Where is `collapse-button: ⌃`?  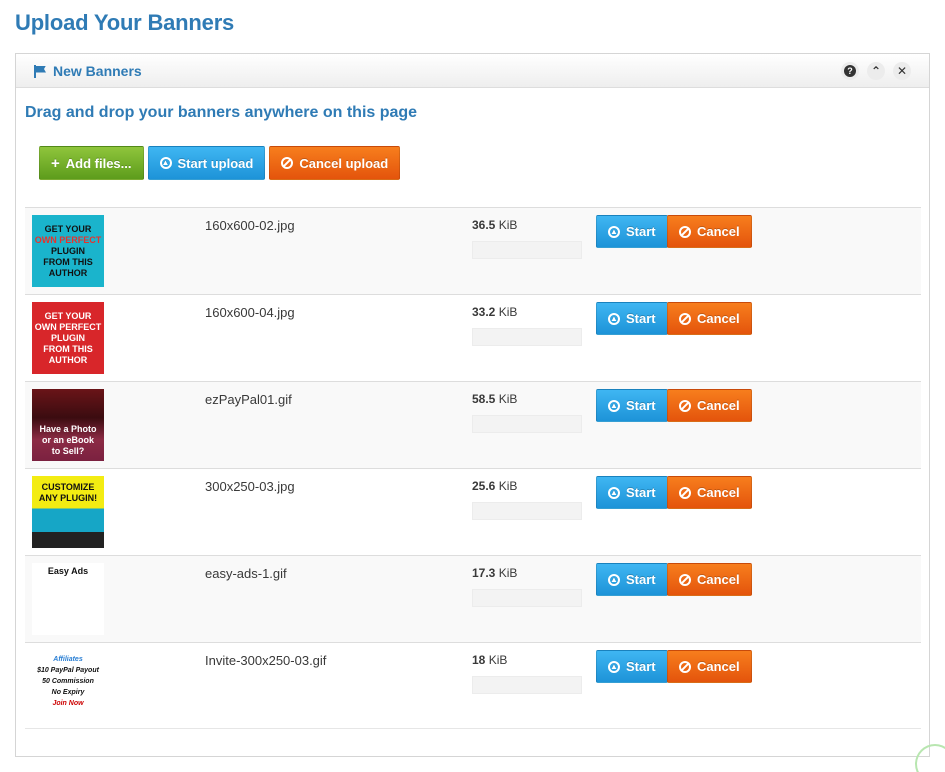 collapse-button: ⌃ is located at coordinates (876, 71).